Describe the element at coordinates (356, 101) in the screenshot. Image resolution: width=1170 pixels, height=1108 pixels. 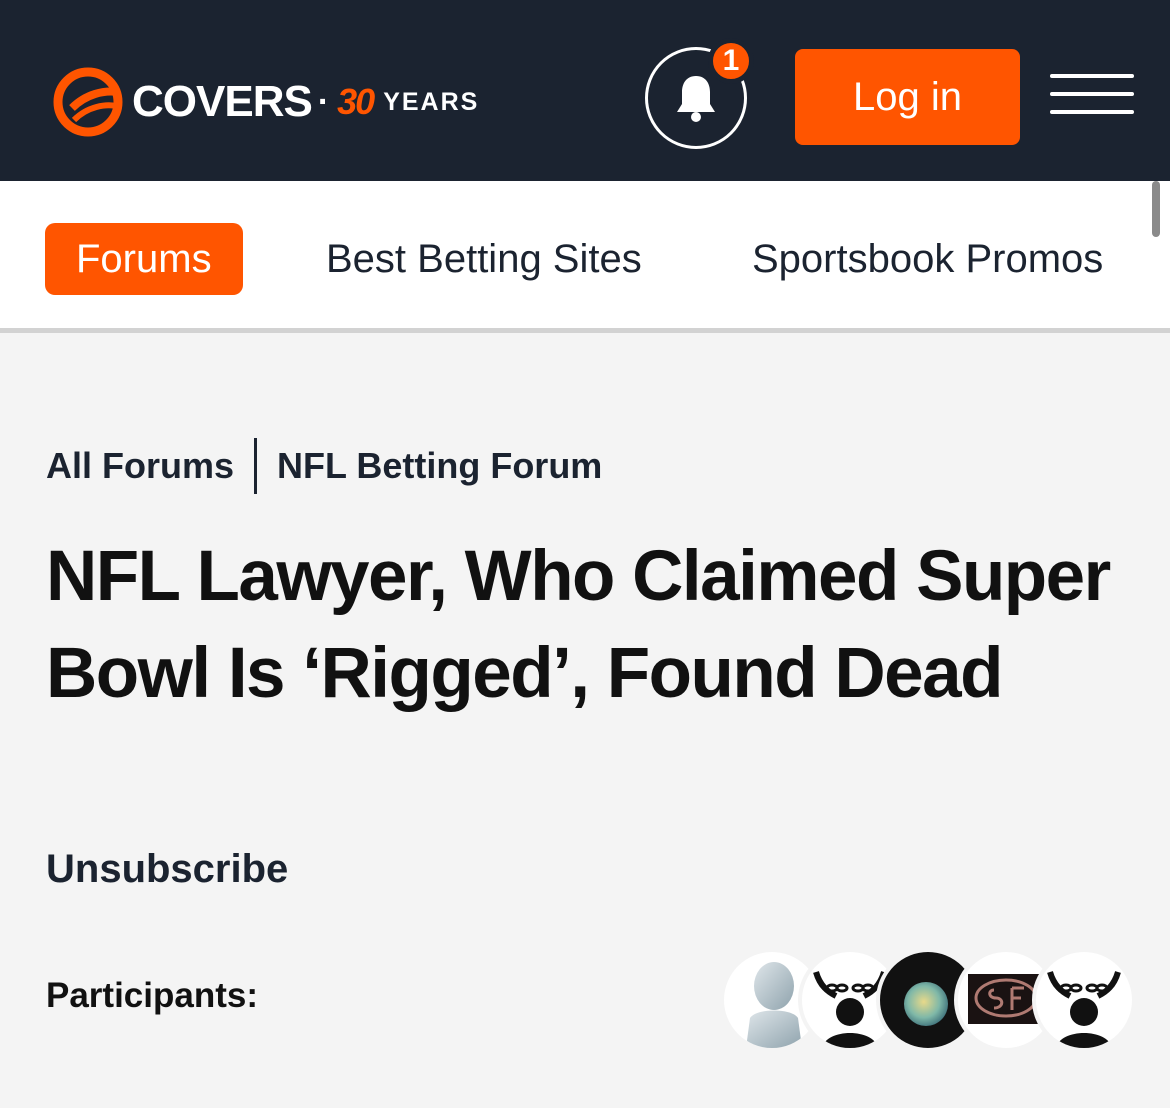
I see `logo-anniversary-mark: 30` at that location.